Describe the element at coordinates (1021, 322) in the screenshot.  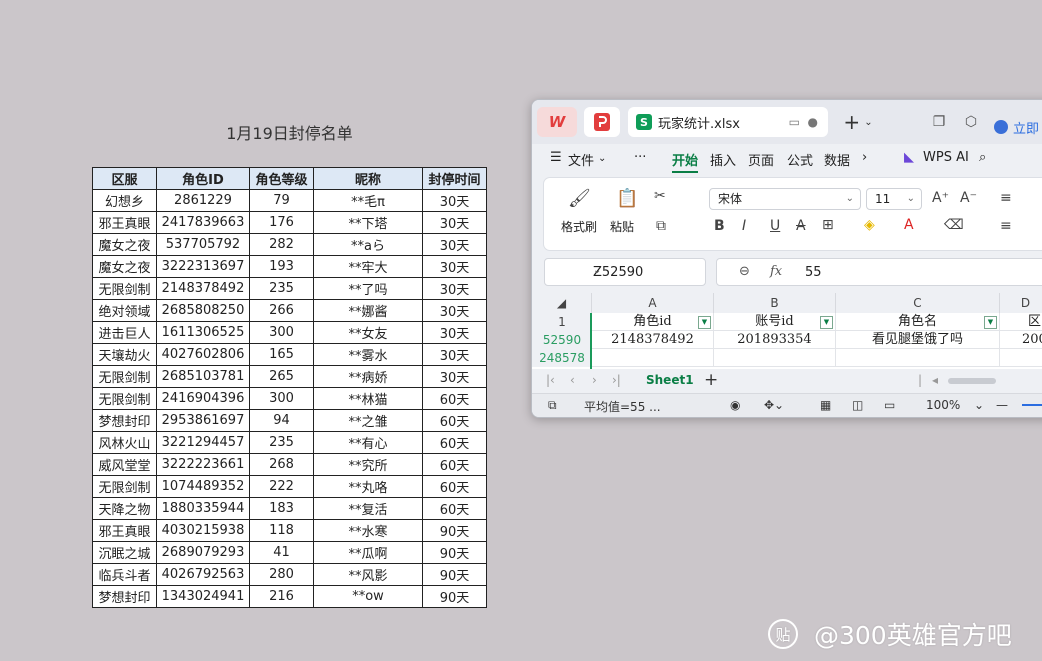
I see `cell-d1: 区` at that location.